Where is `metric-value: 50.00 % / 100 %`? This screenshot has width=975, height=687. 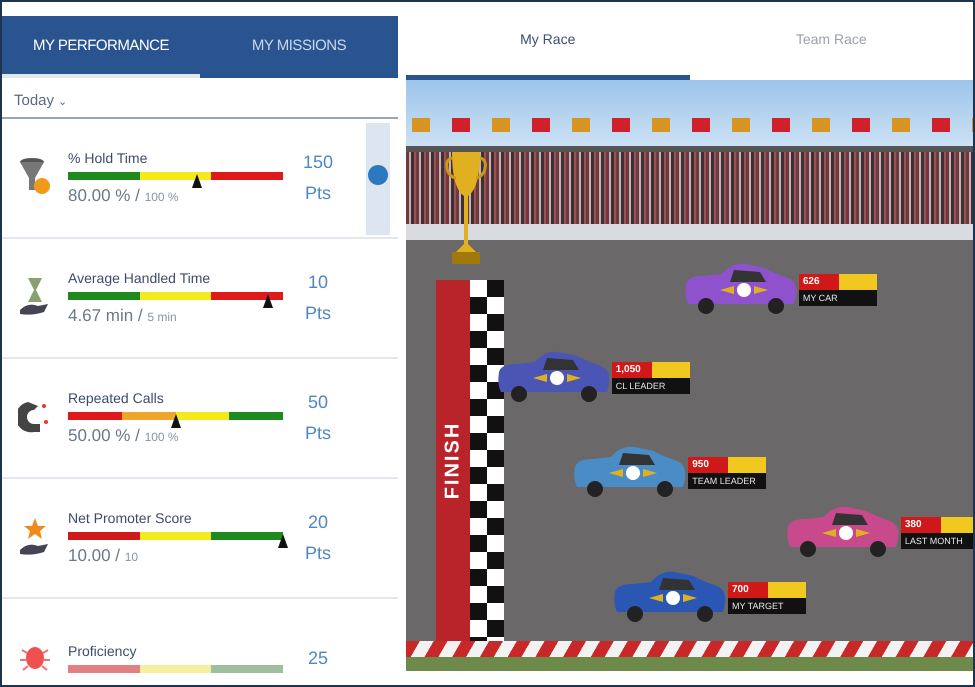
metric-value: 50.00 % / 100 % is located at coordinates (124, 436).